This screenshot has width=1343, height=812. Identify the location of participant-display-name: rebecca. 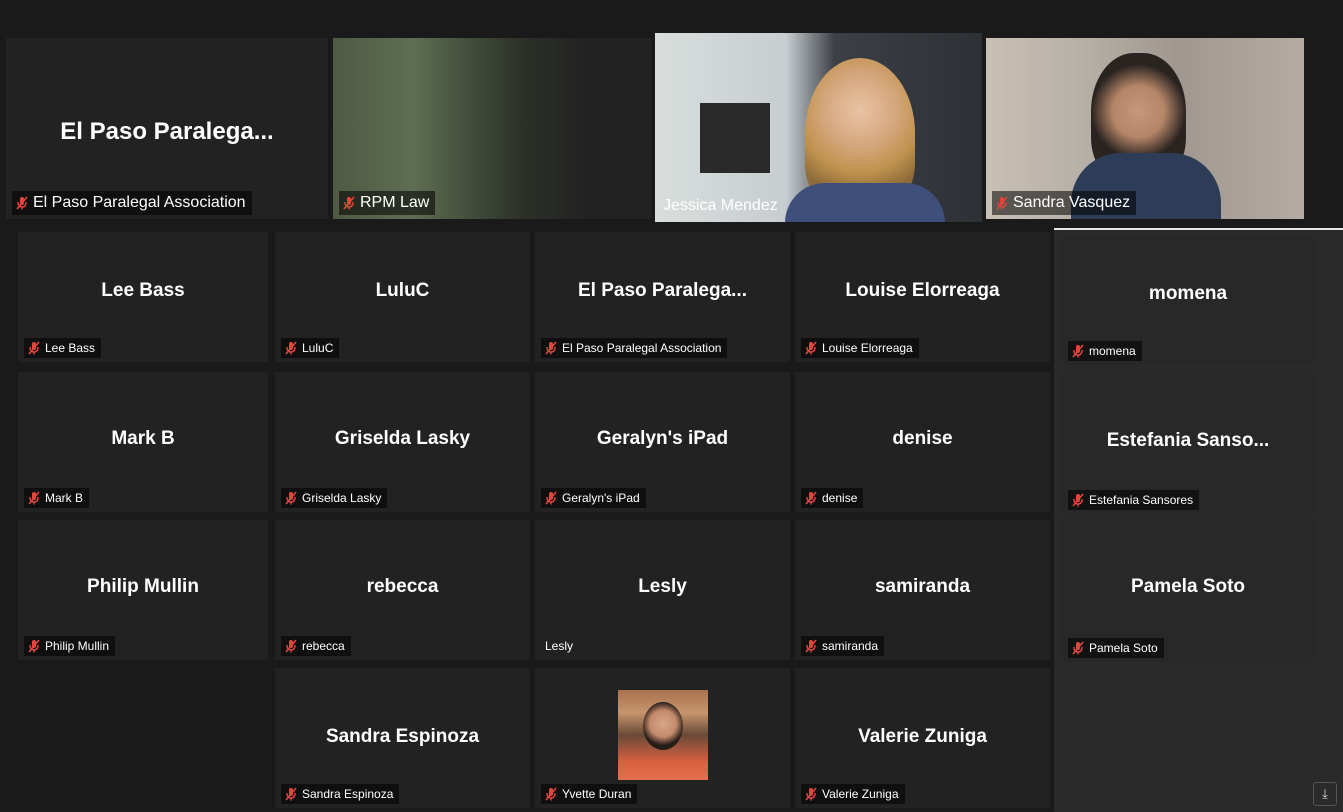
(402, 586).